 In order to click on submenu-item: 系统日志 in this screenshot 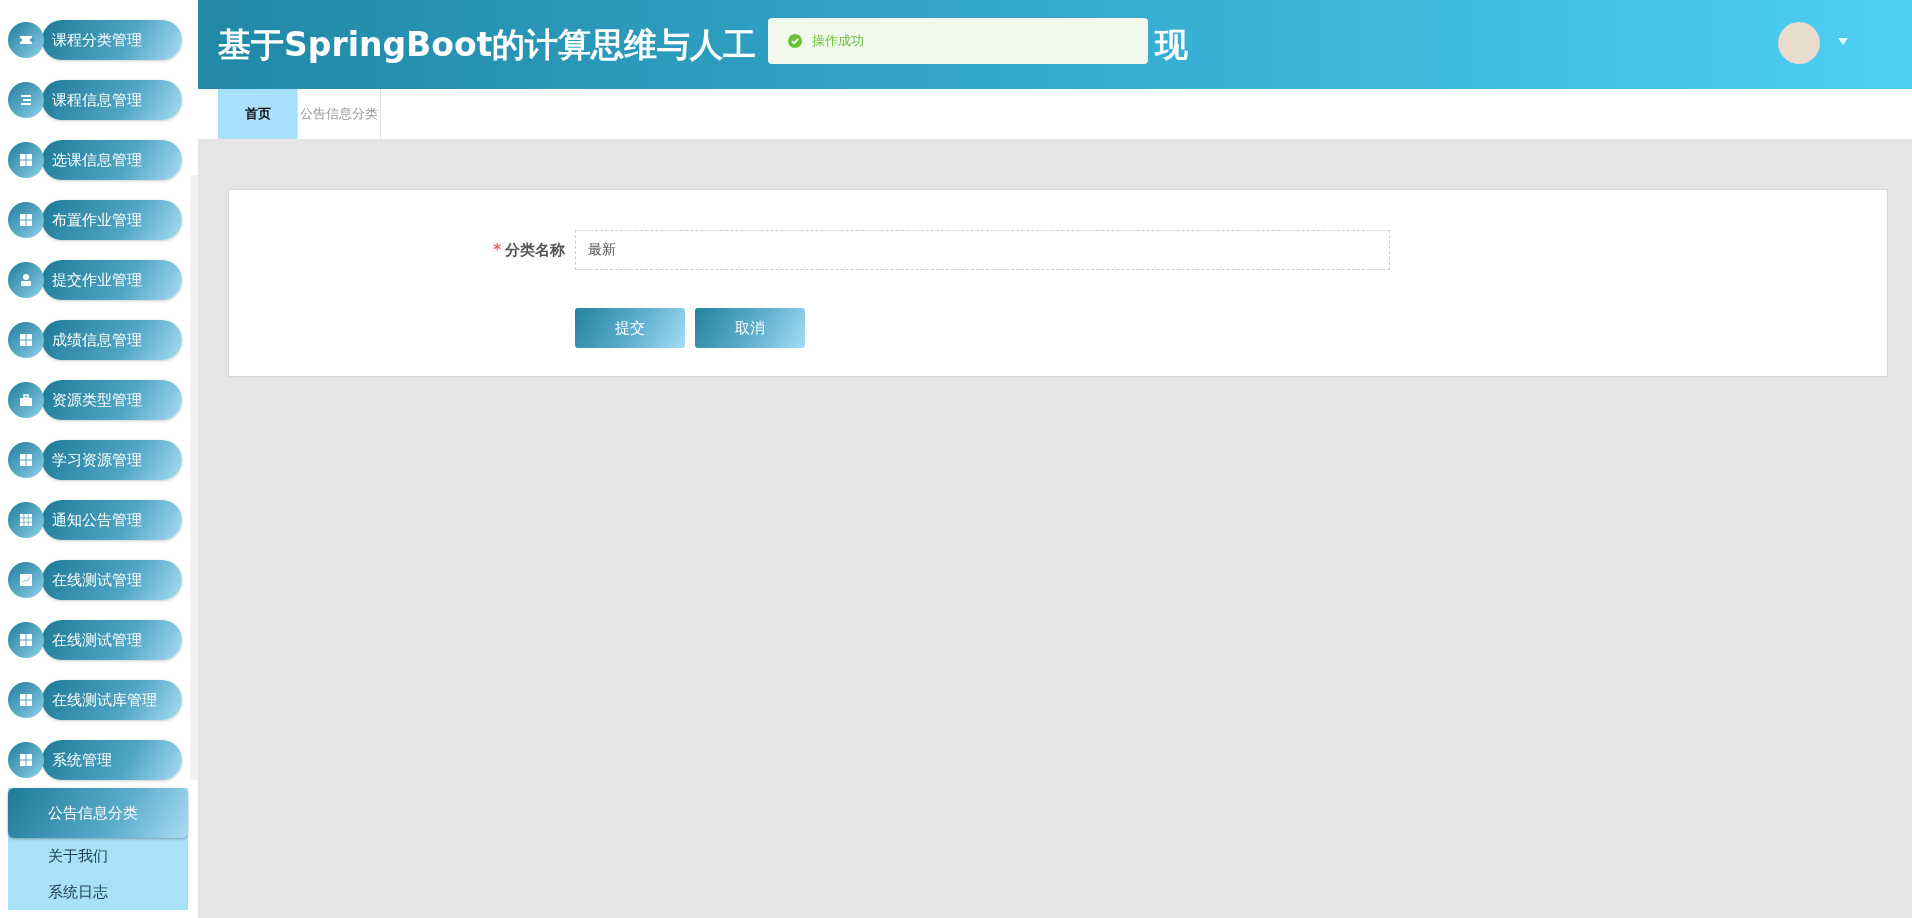, I will do `click(98, 892)`.